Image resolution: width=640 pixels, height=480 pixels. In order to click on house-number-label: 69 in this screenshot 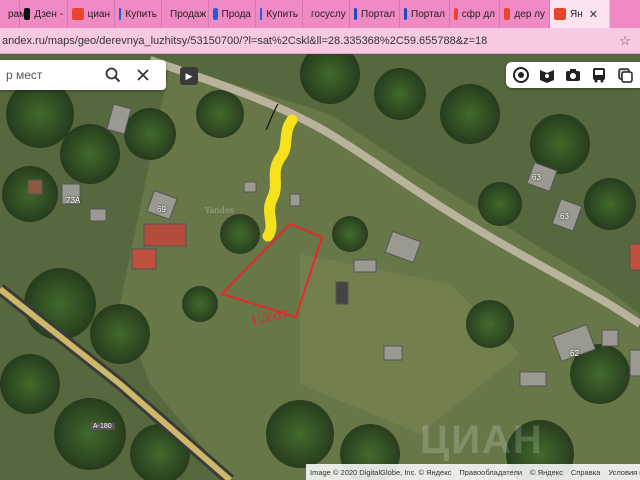, I will do `click(161, 209)`.